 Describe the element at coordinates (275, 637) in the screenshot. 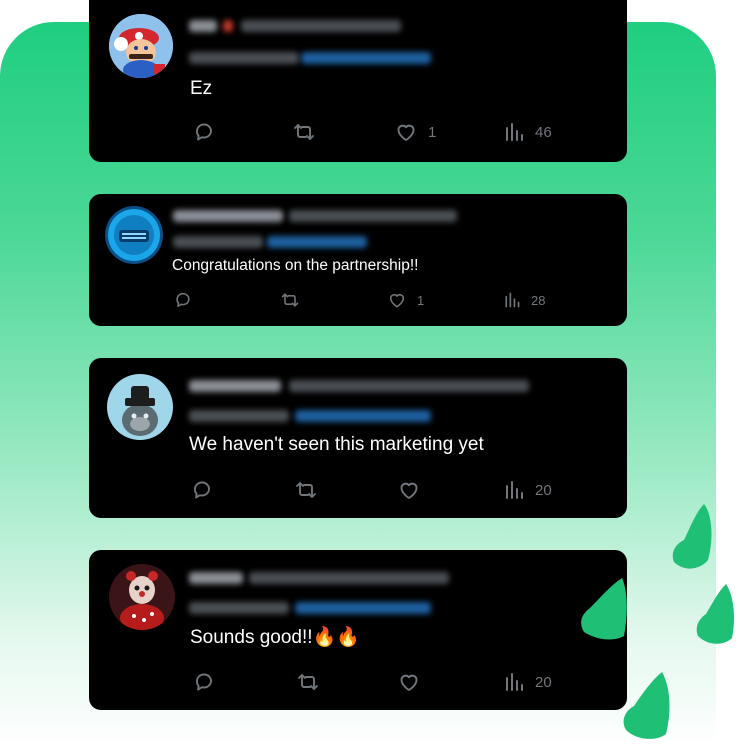

I see `reply-text: Sounds good!!🔥🔥` at that location.